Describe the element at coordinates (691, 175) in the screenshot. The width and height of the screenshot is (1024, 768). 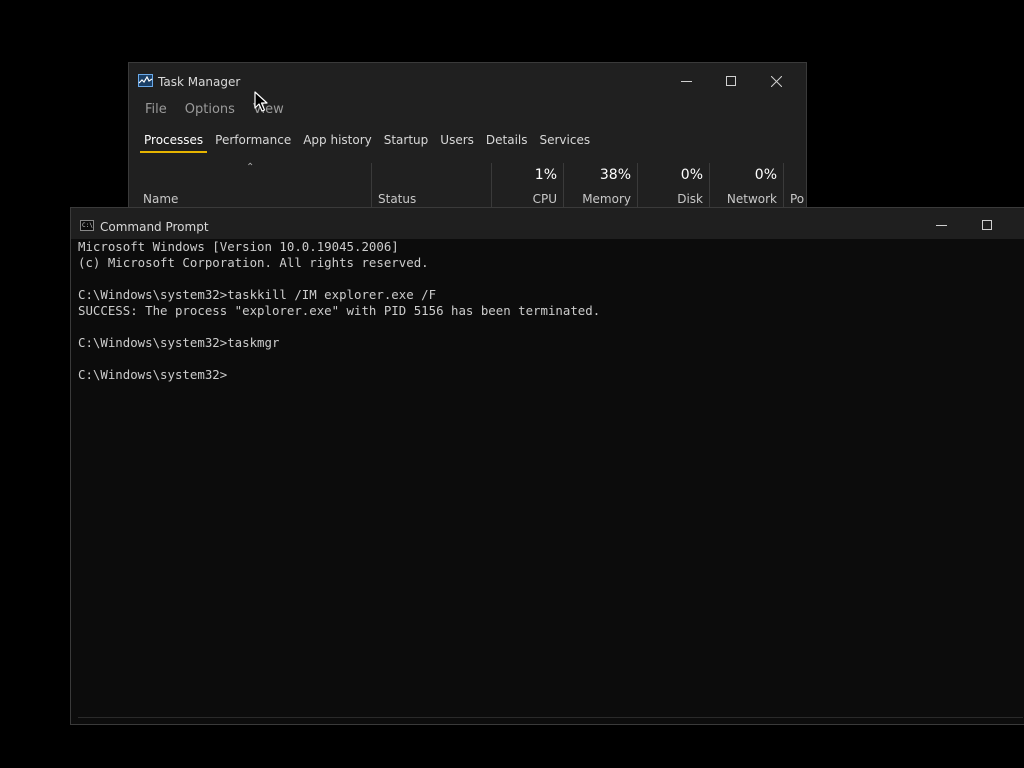
I see `disk-percent: 0%` at that location.